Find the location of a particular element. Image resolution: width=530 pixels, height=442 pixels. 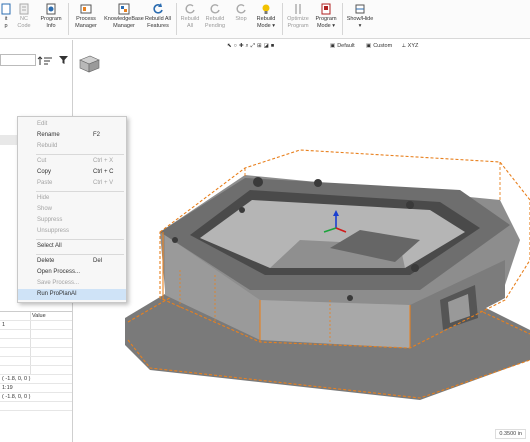

show-hide-button: Show/Hide ▾ is located at coordinates (360, 15).